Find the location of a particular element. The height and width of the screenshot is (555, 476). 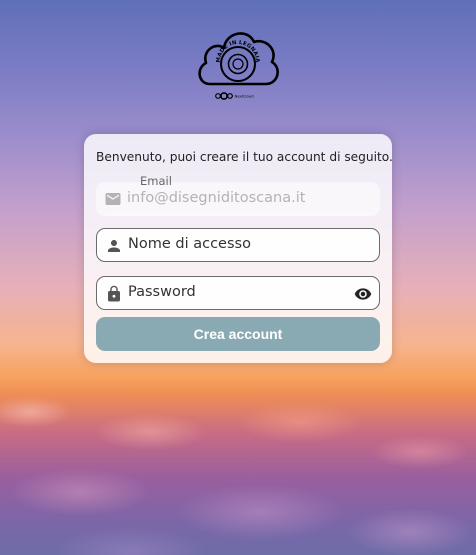

email-label: Email is located at coordinates (156, 181).